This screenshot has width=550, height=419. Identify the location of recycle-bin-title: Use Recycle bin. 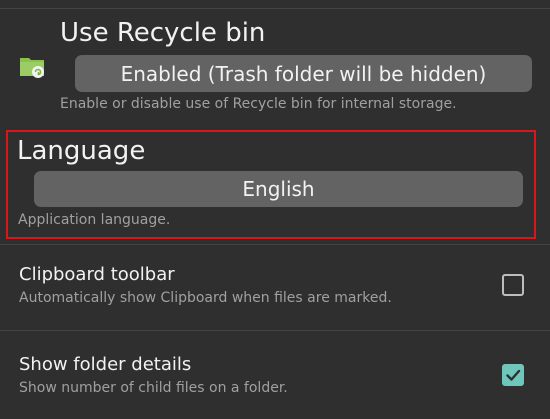
(163, 33).